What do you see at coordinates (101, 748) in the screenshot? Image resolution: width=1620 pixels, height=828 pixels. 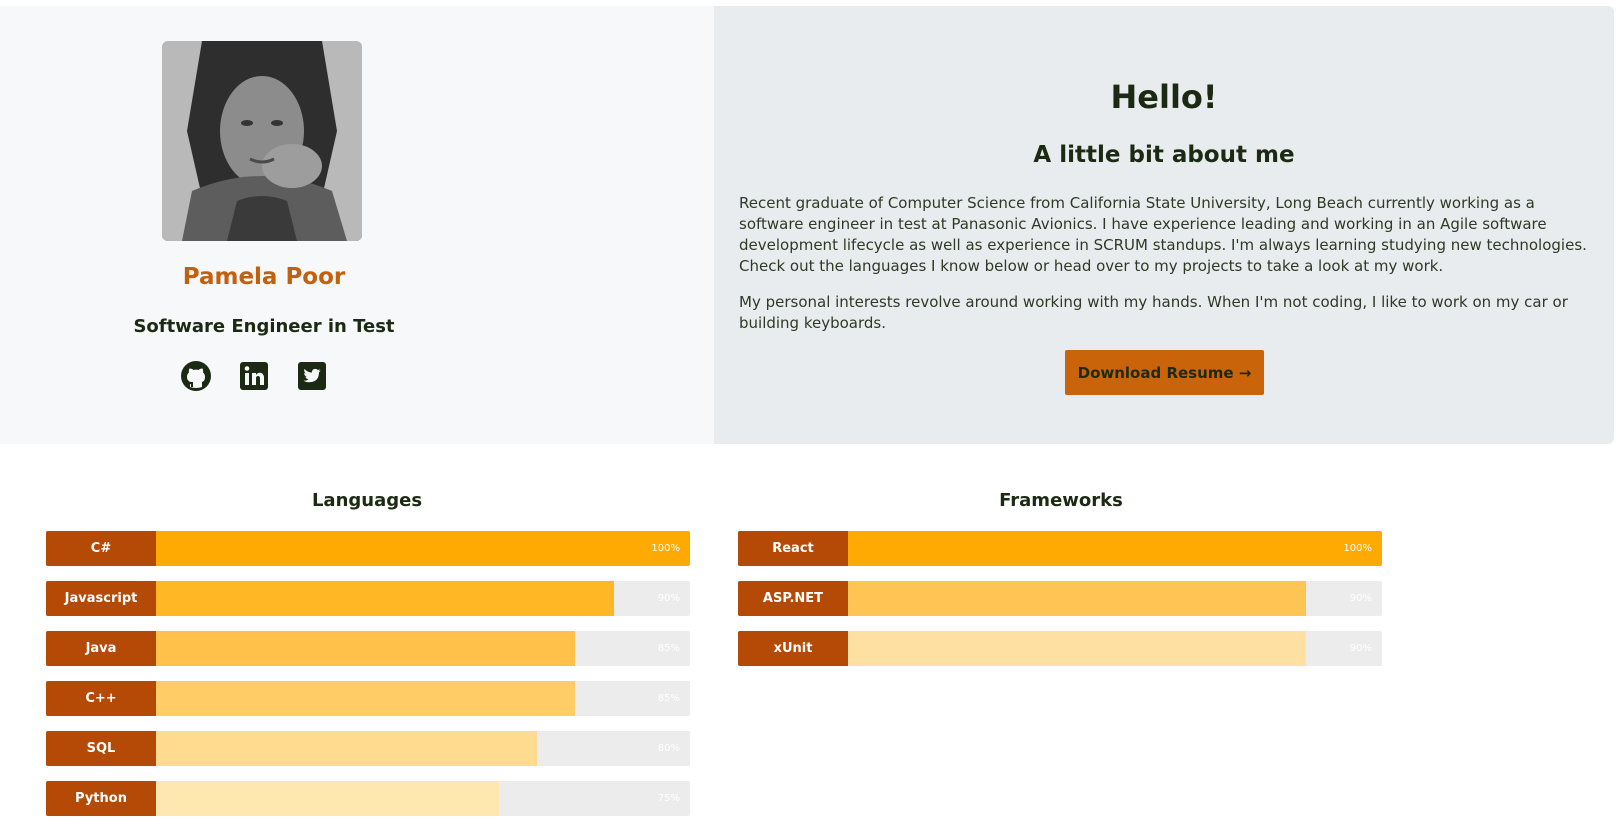 I see `skill-bar-label: SQL` at bounding box center [101, 748].